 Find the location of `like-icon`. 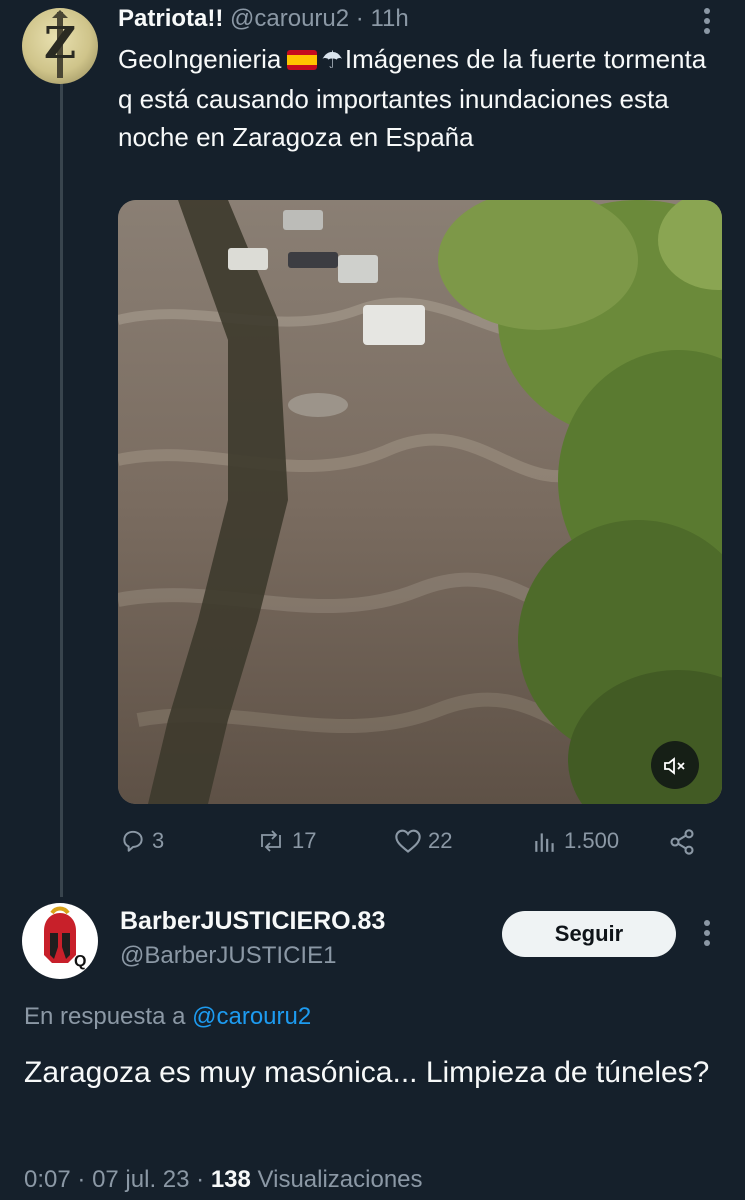

like-icon is located at coordinates (408, 841).